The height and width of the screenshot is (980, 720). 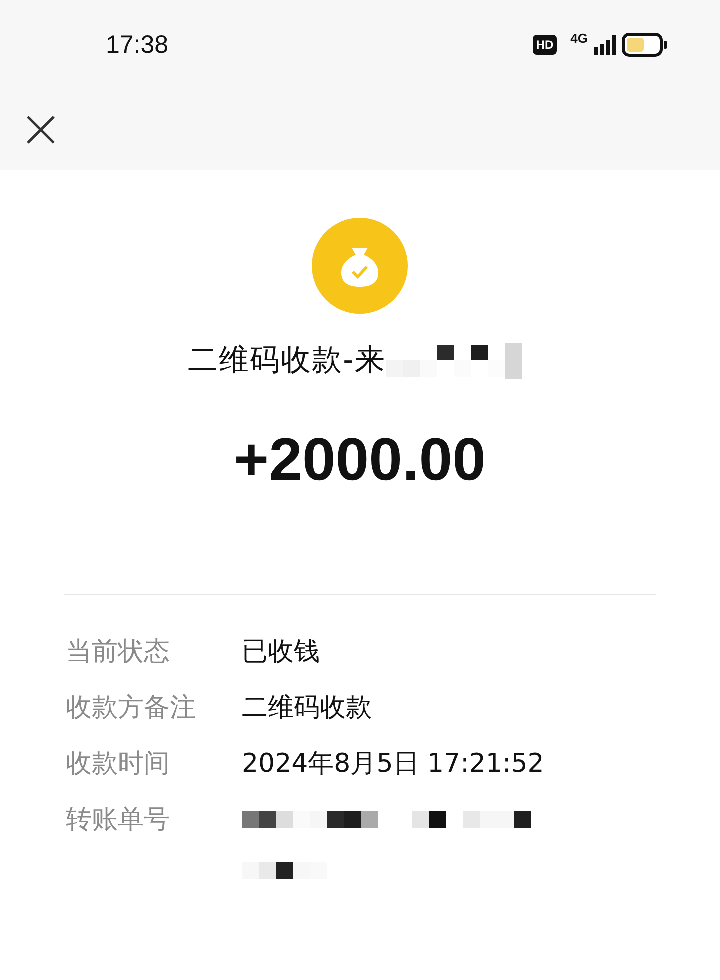 I want to click on detail-value: 二维码收款, so click(x=307, y=708).